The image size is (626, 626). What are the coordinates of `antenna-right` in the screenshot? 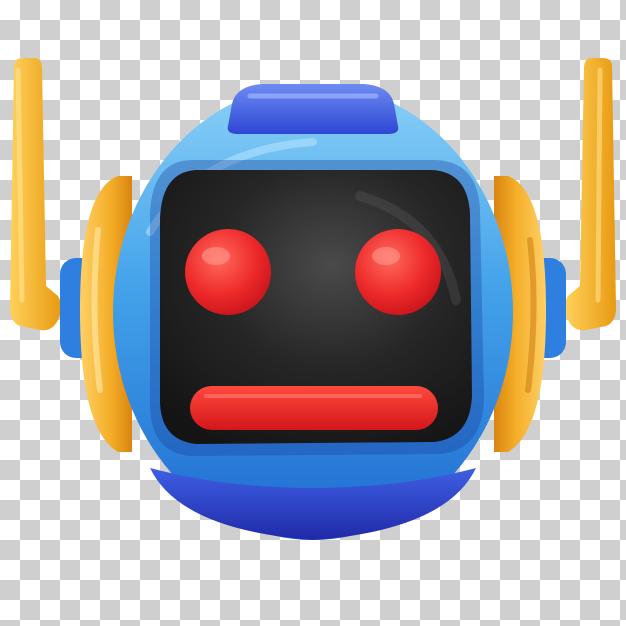 It's located at (590, 194).